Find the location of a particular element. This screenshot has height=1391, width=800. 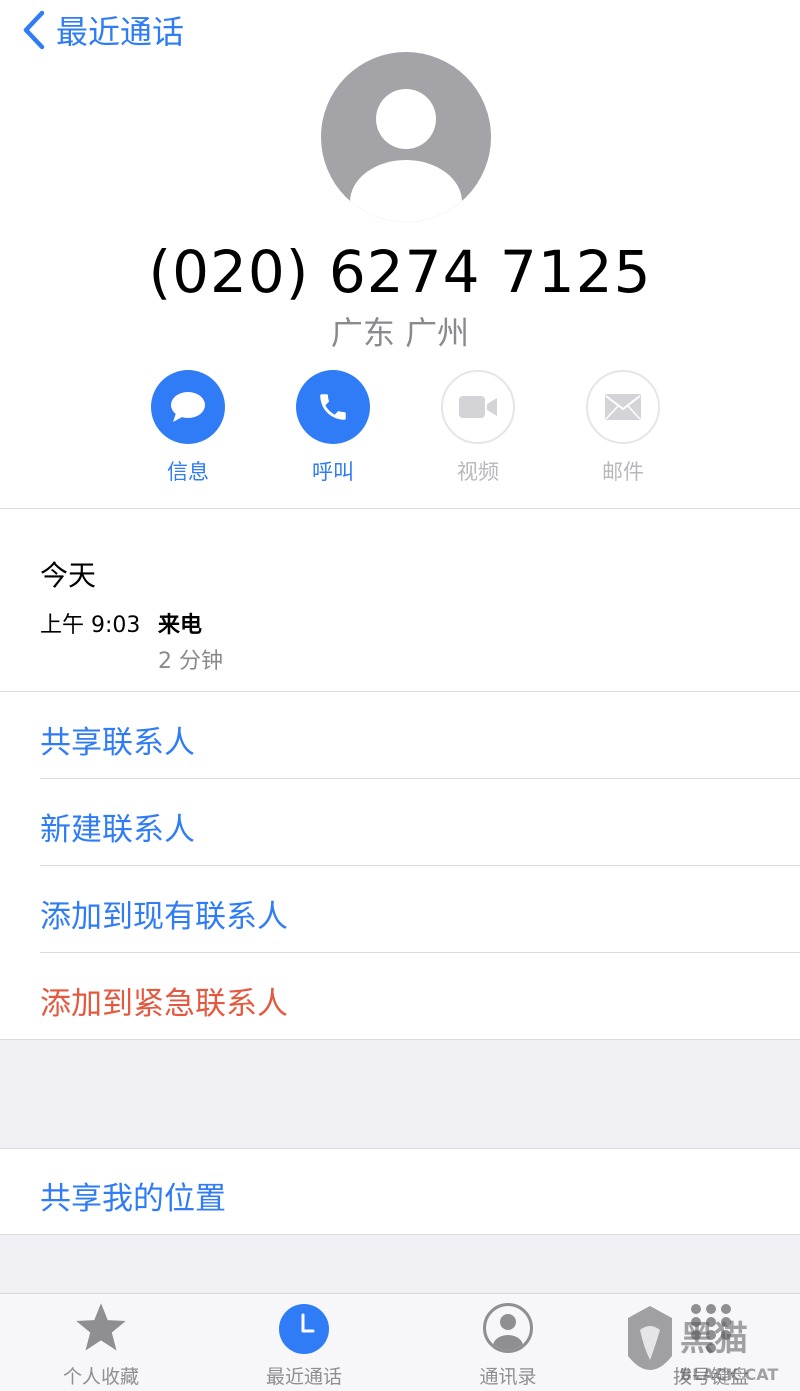

action-buttons: 信息 呼叫 视频 邮件 is located at coordinates (400, 430).